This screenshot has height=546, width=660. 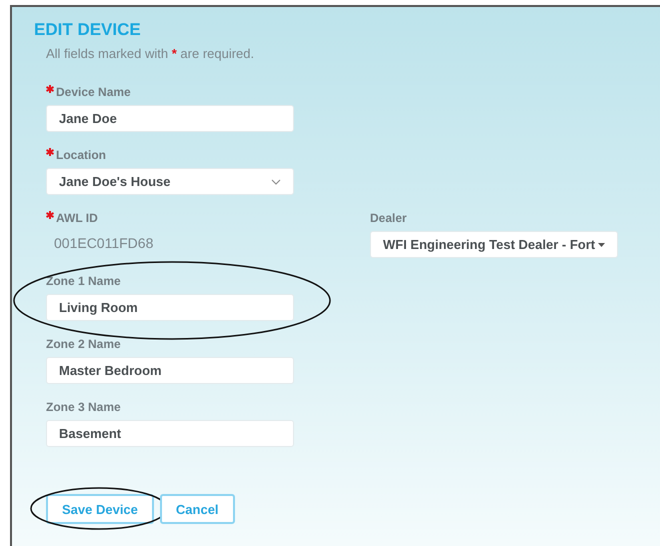 What do you see at coordinates (83, 344) in the screenshot?
I see `field-label: Zone 2 Name` at bounding box center [83, 344].